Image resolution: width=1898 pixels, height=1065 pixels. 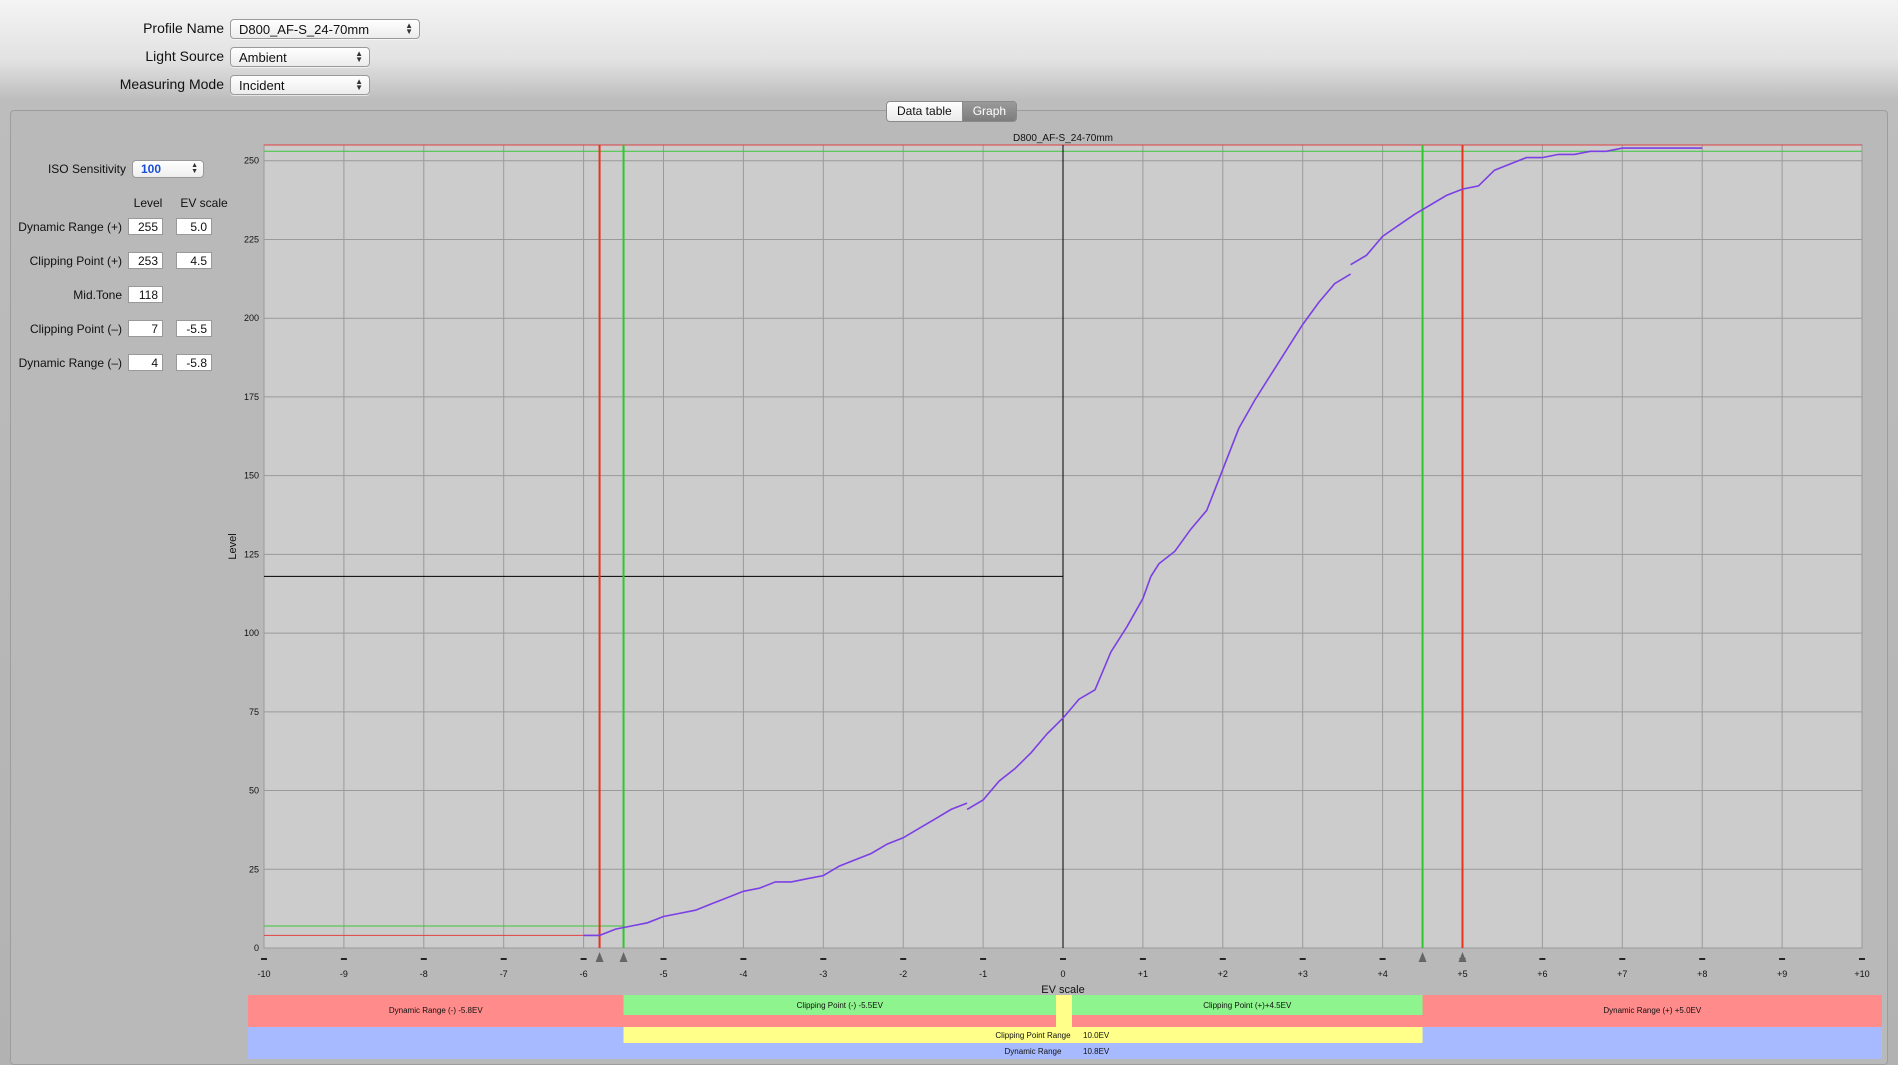 I want to click on x-tick-label: -4, so click(x=743, y=974).